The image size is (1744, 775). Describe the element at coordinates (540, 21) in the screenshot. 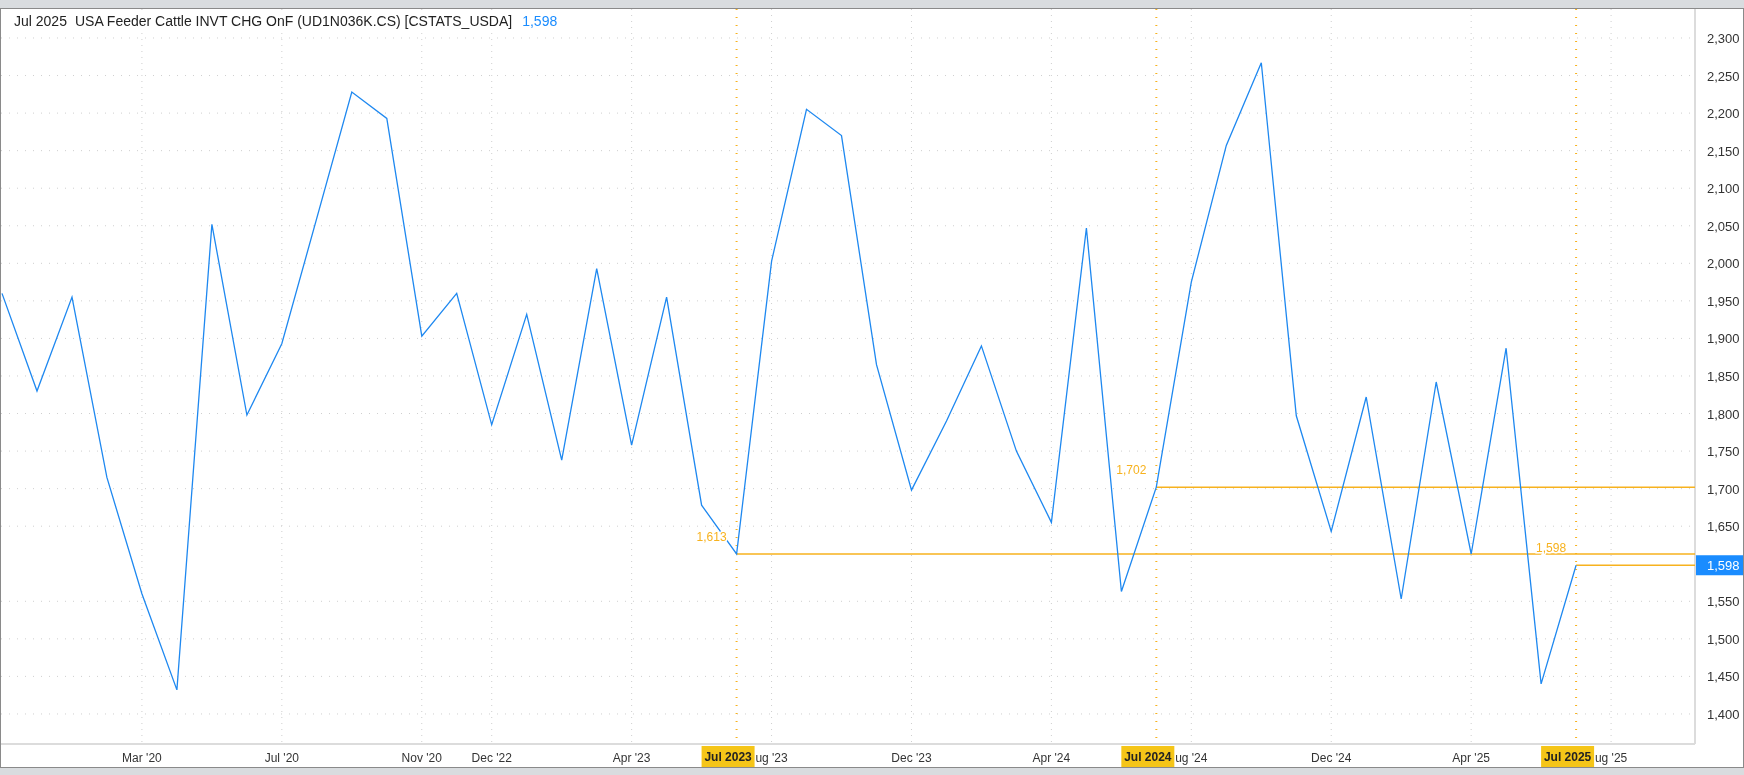

I see `chart-value: 1,598` at that location.